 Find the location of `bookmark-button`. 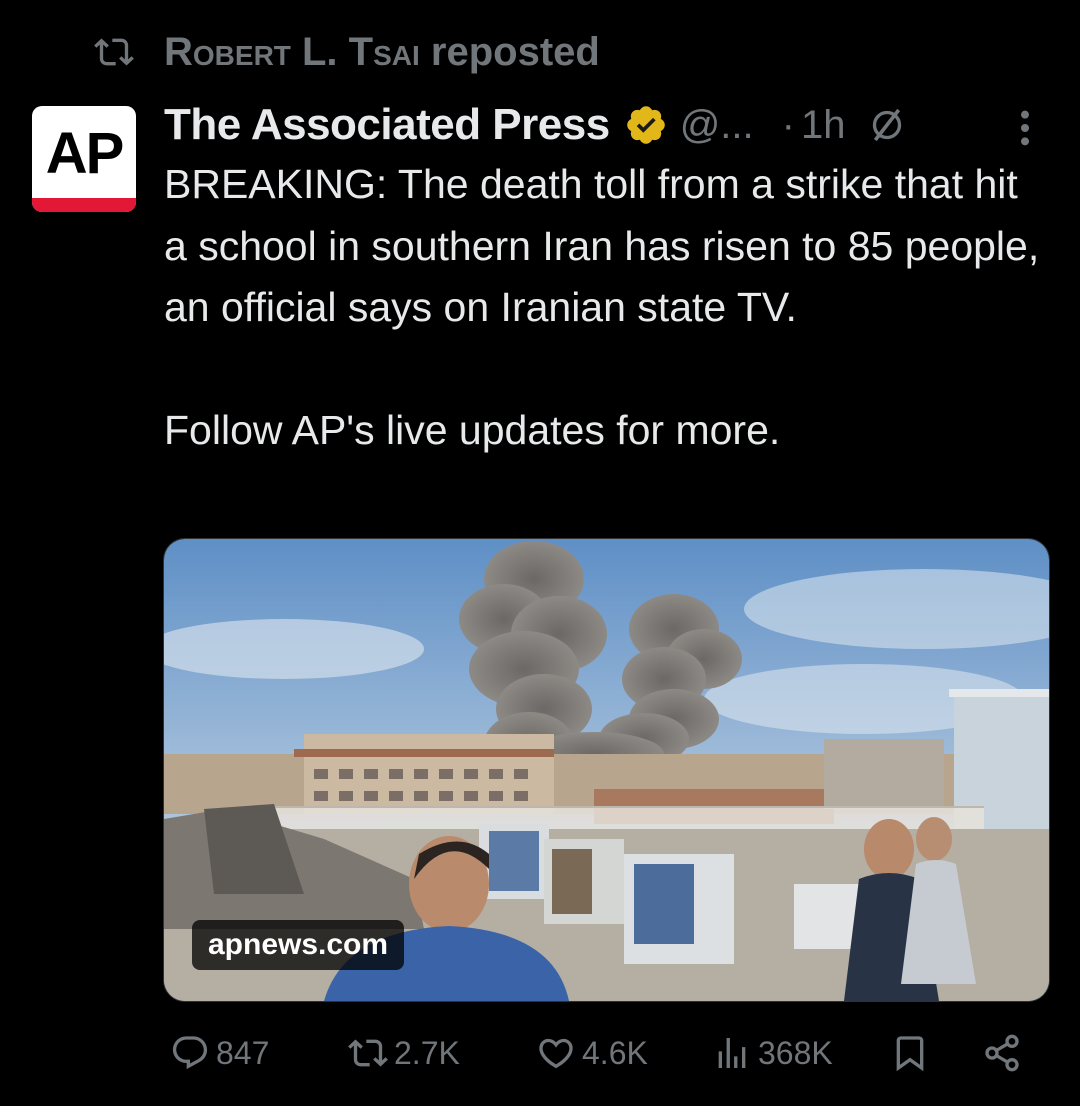

bookmark-button is located at coordinates (913, 1053).